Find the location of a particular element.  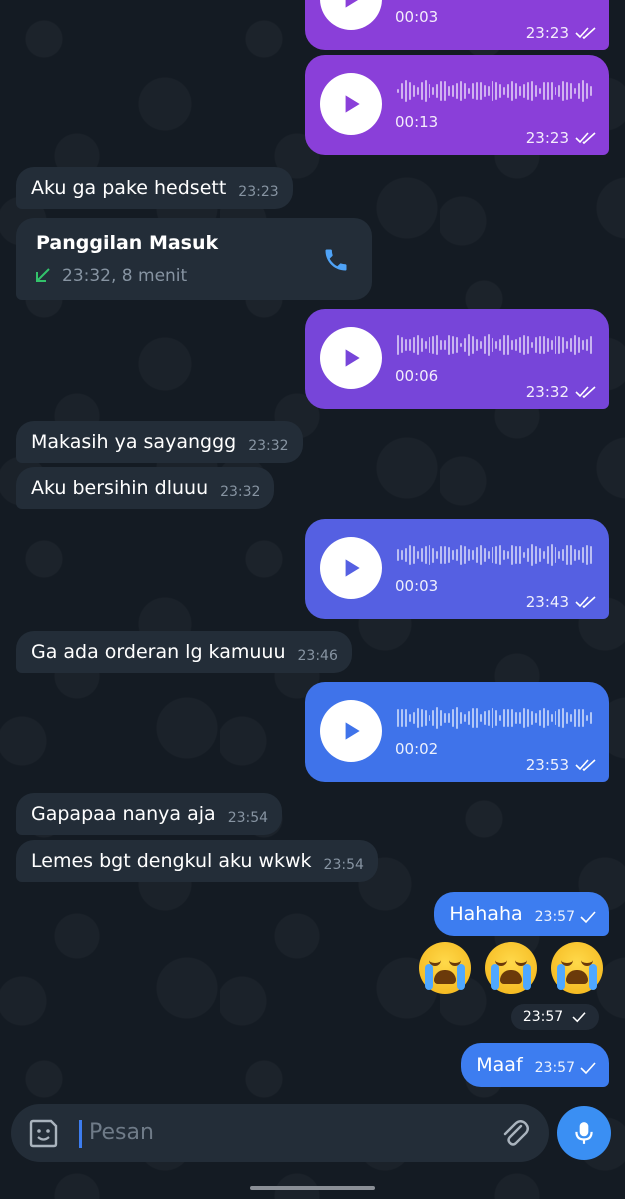

message-text: Ga ada orderan lg kamuuu is located at coordinates (158, 652).